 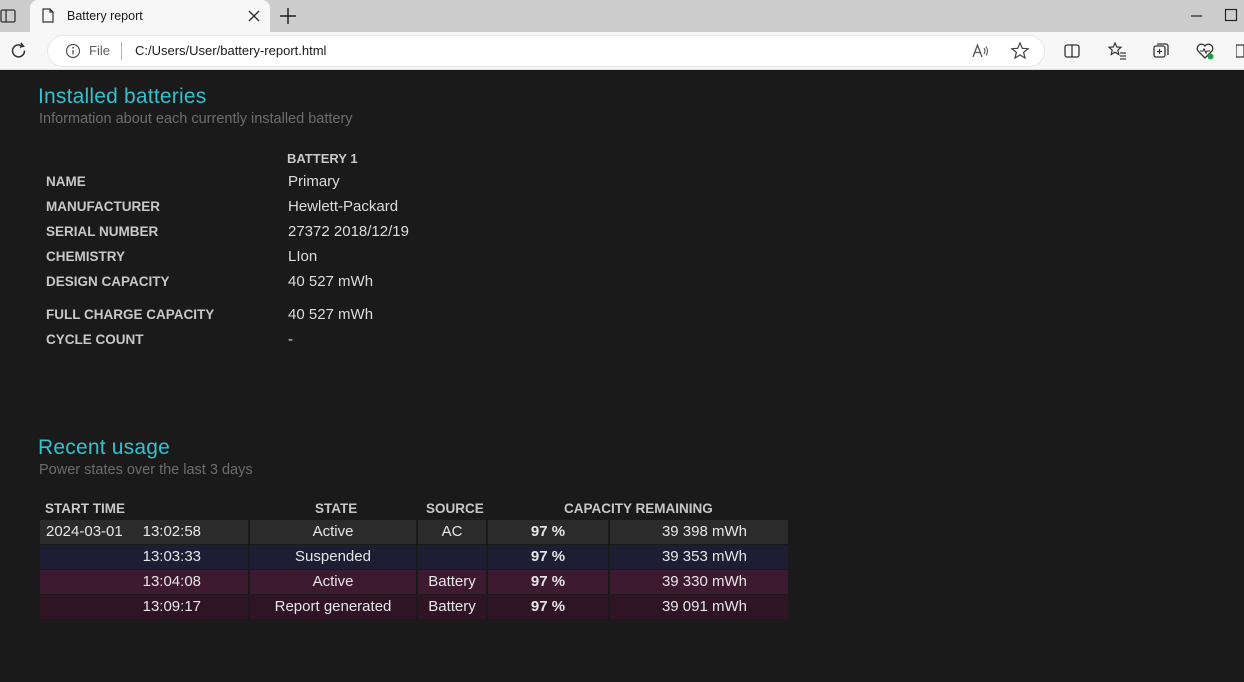 I want to click on start-clock: 13:04:08, so click(x=171, y=581).